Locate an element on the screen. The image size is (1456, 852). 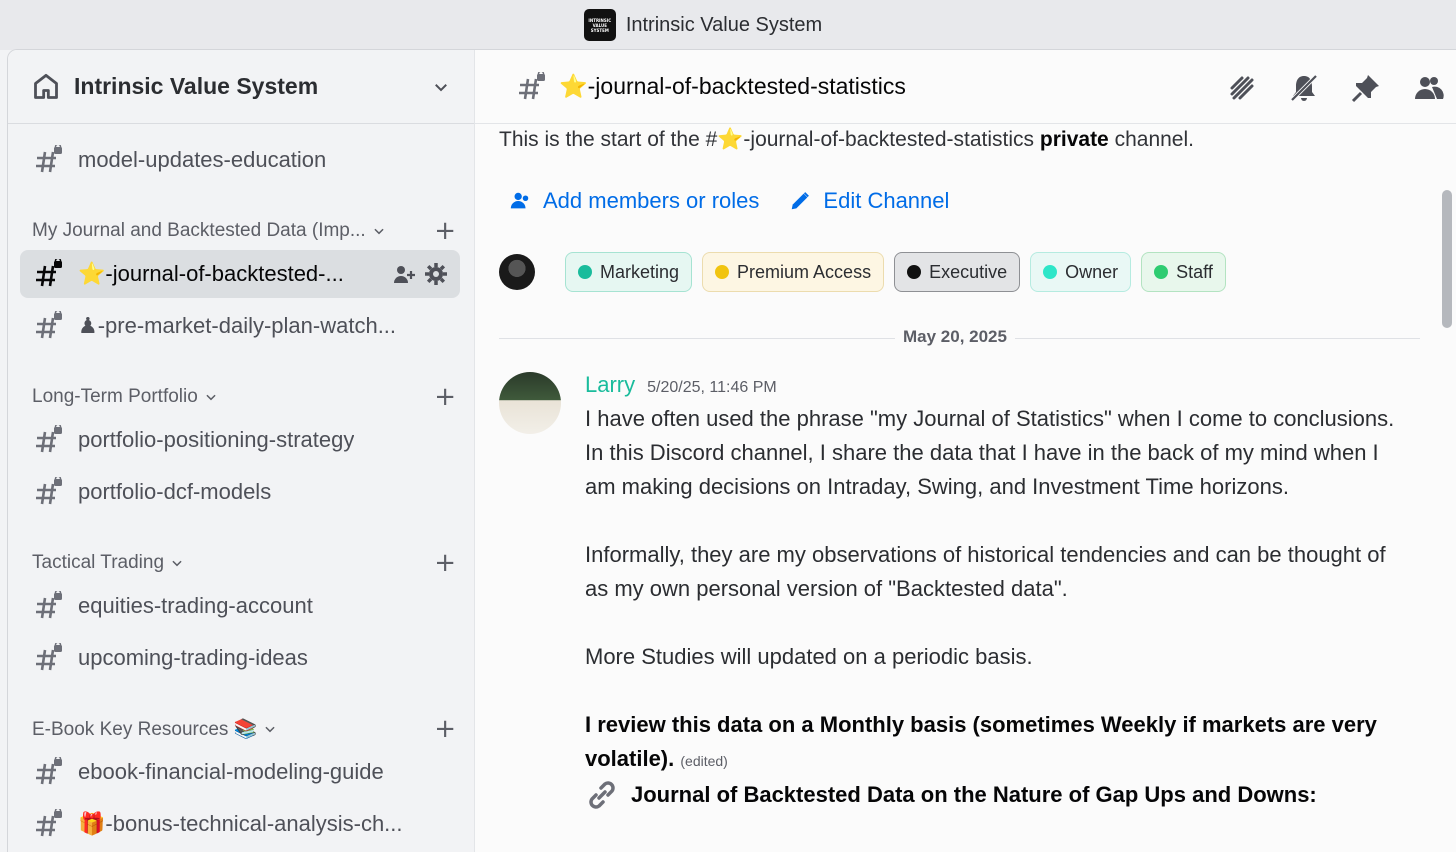
member-list-icon is located at coordinates (1428, 88).